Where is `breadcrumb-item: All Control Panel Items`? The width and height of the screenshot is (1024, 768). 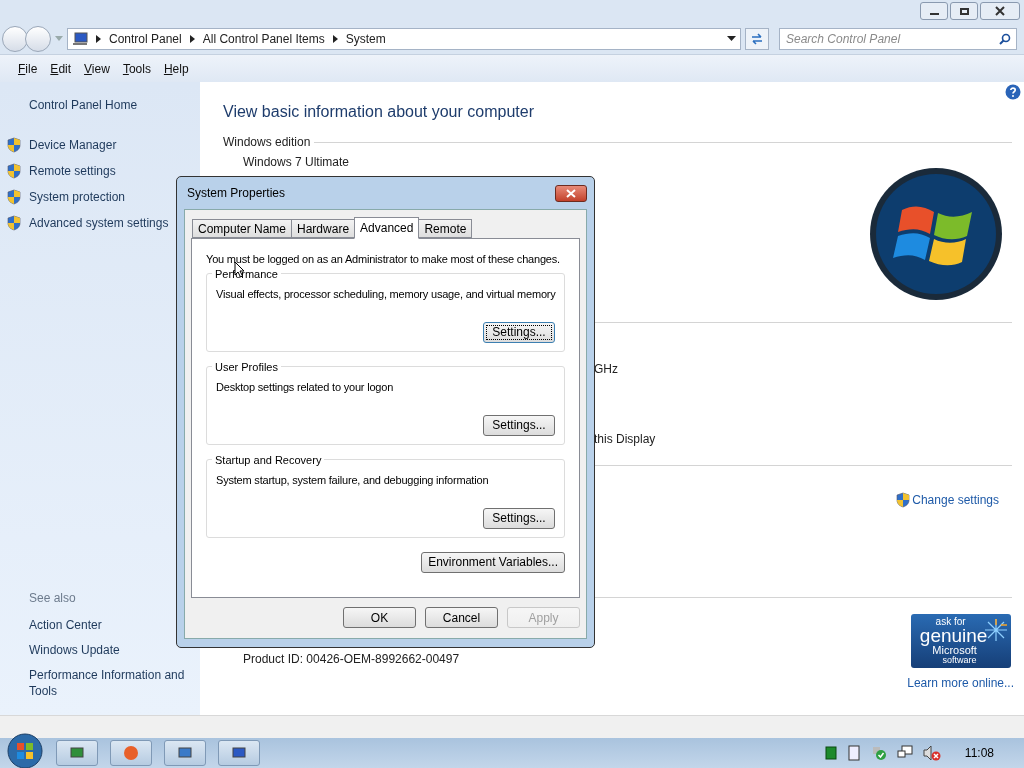
breadcrumb-item: All Control Panel Items is located at coordinates (263, 39).